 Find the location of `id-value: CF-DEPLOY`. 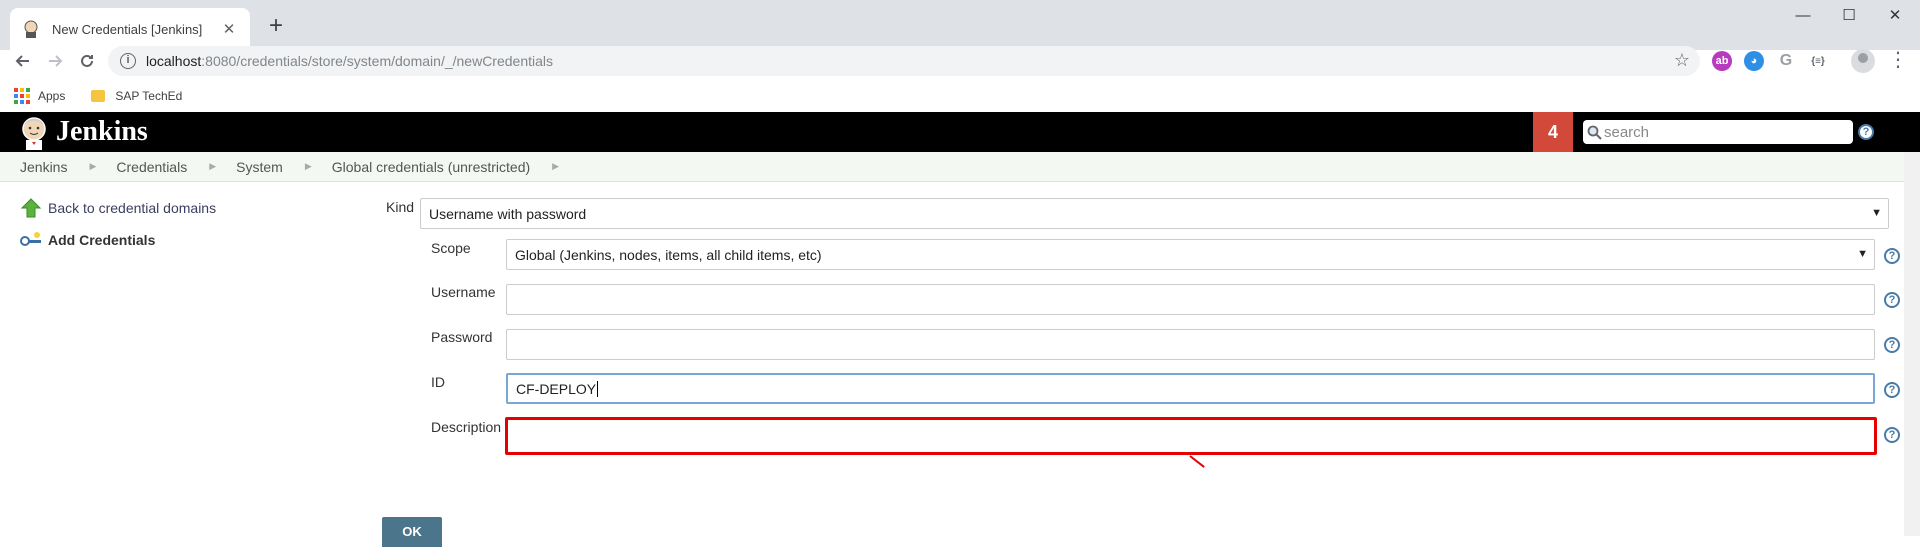

id-value: CF-DEPLOY is located at coordinates (556, 388).